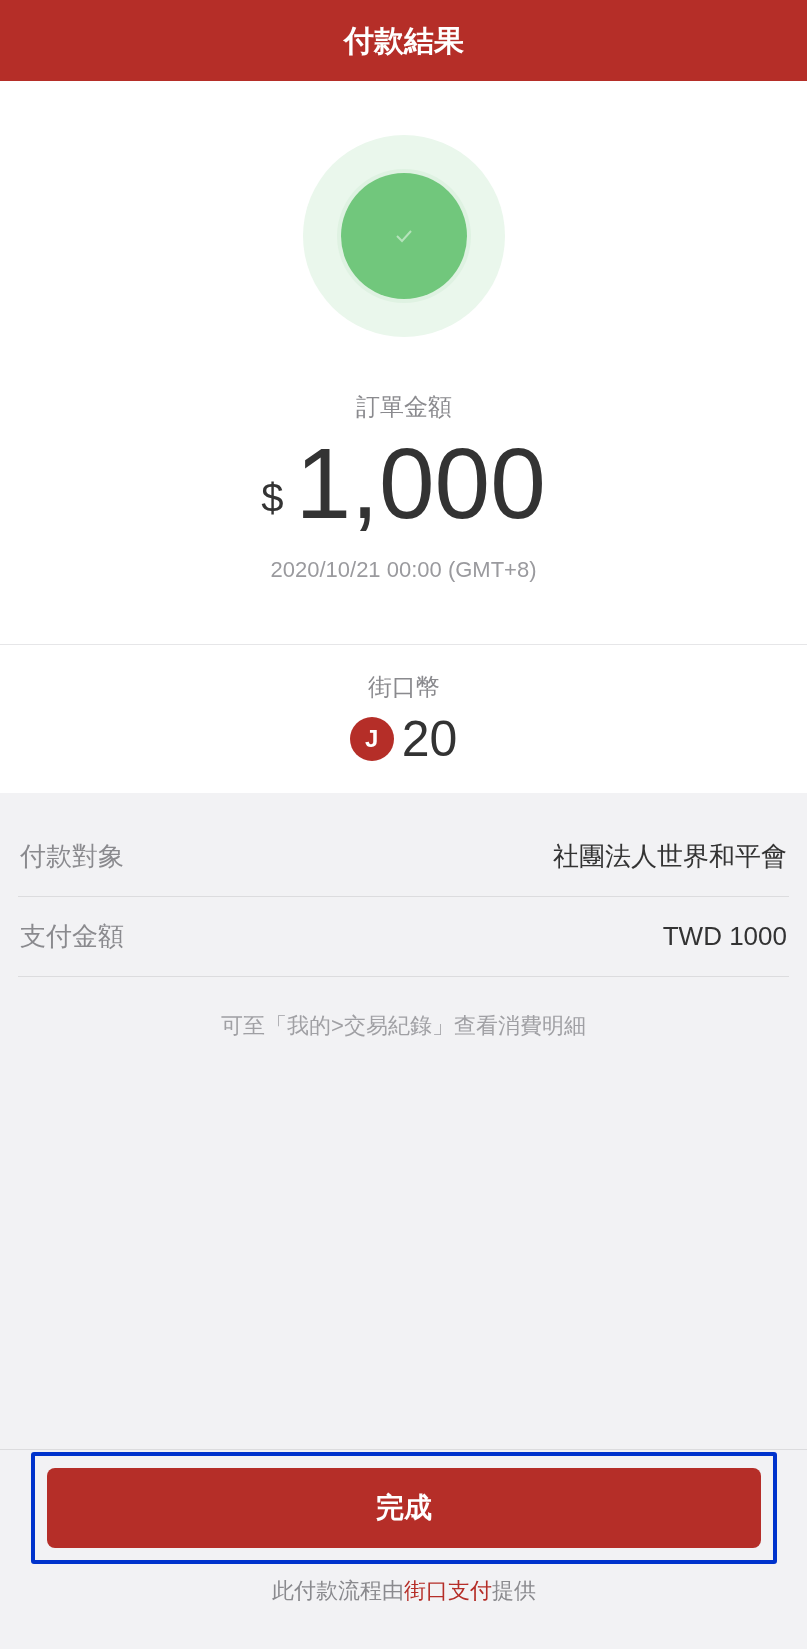 This screenshot has width=807, height=1649. Describe the element at coordinates (272, 498) in the screenshot. I see `currency-symbol: $` at that location.